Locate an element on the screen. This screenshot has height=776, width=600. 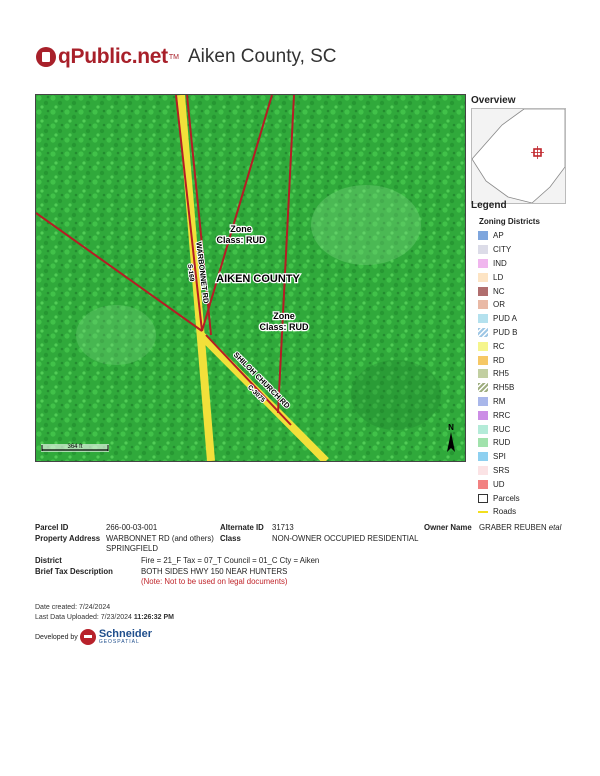
class-label: Class is located at coordinates (230, 538).